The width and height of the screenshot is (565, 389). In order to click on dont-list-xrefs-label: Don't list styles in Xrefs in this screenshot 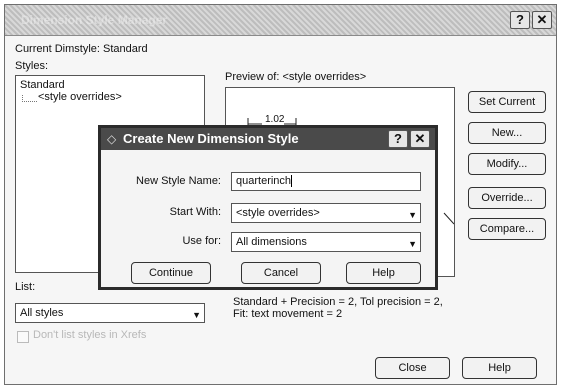, I will do `click(90, 335)`.